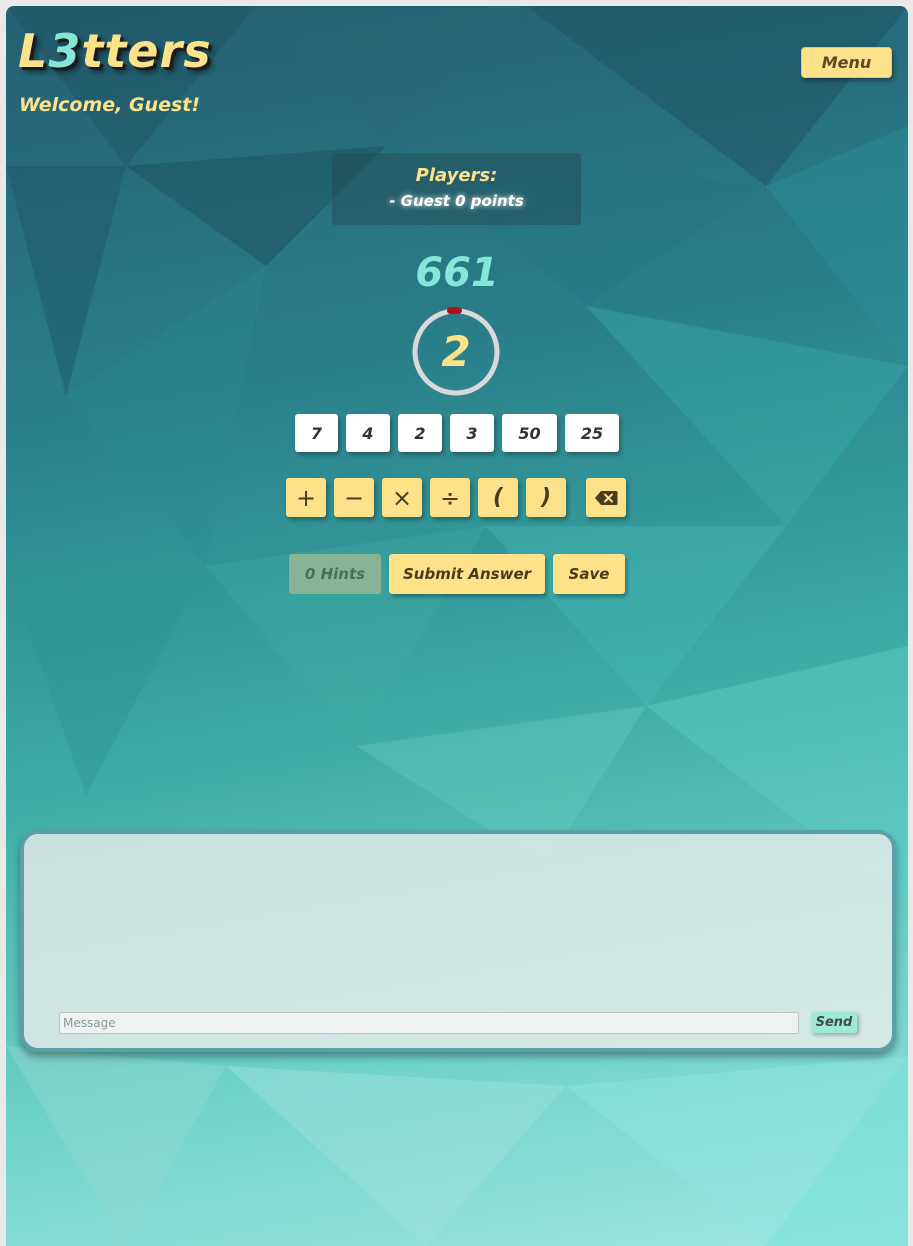  I want to click on number-tile: 2, so click(420, 433).